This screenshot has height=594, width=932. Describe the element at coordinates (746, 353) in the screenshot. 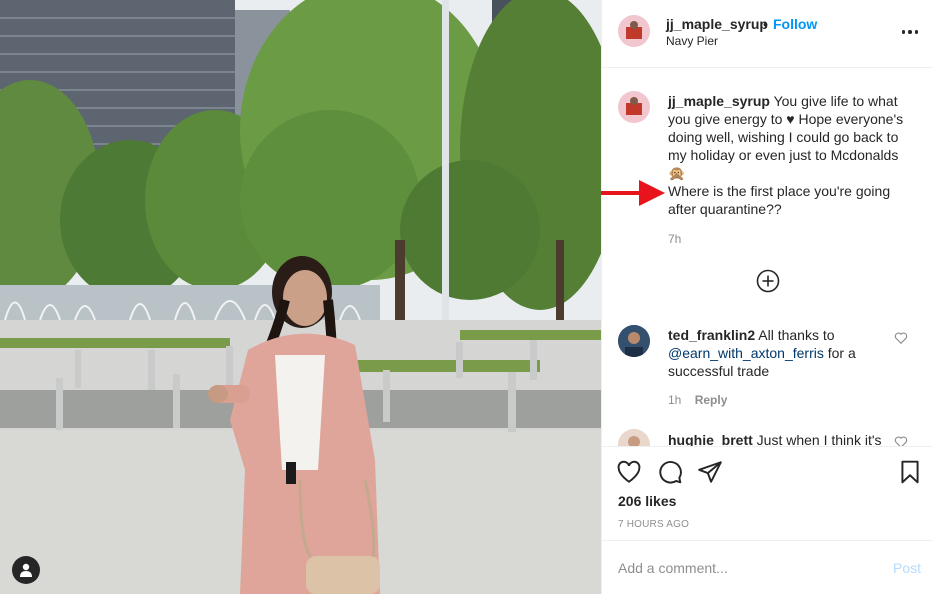

I see `comment-mention-link: @earn_with_axton_ferris` at that location.